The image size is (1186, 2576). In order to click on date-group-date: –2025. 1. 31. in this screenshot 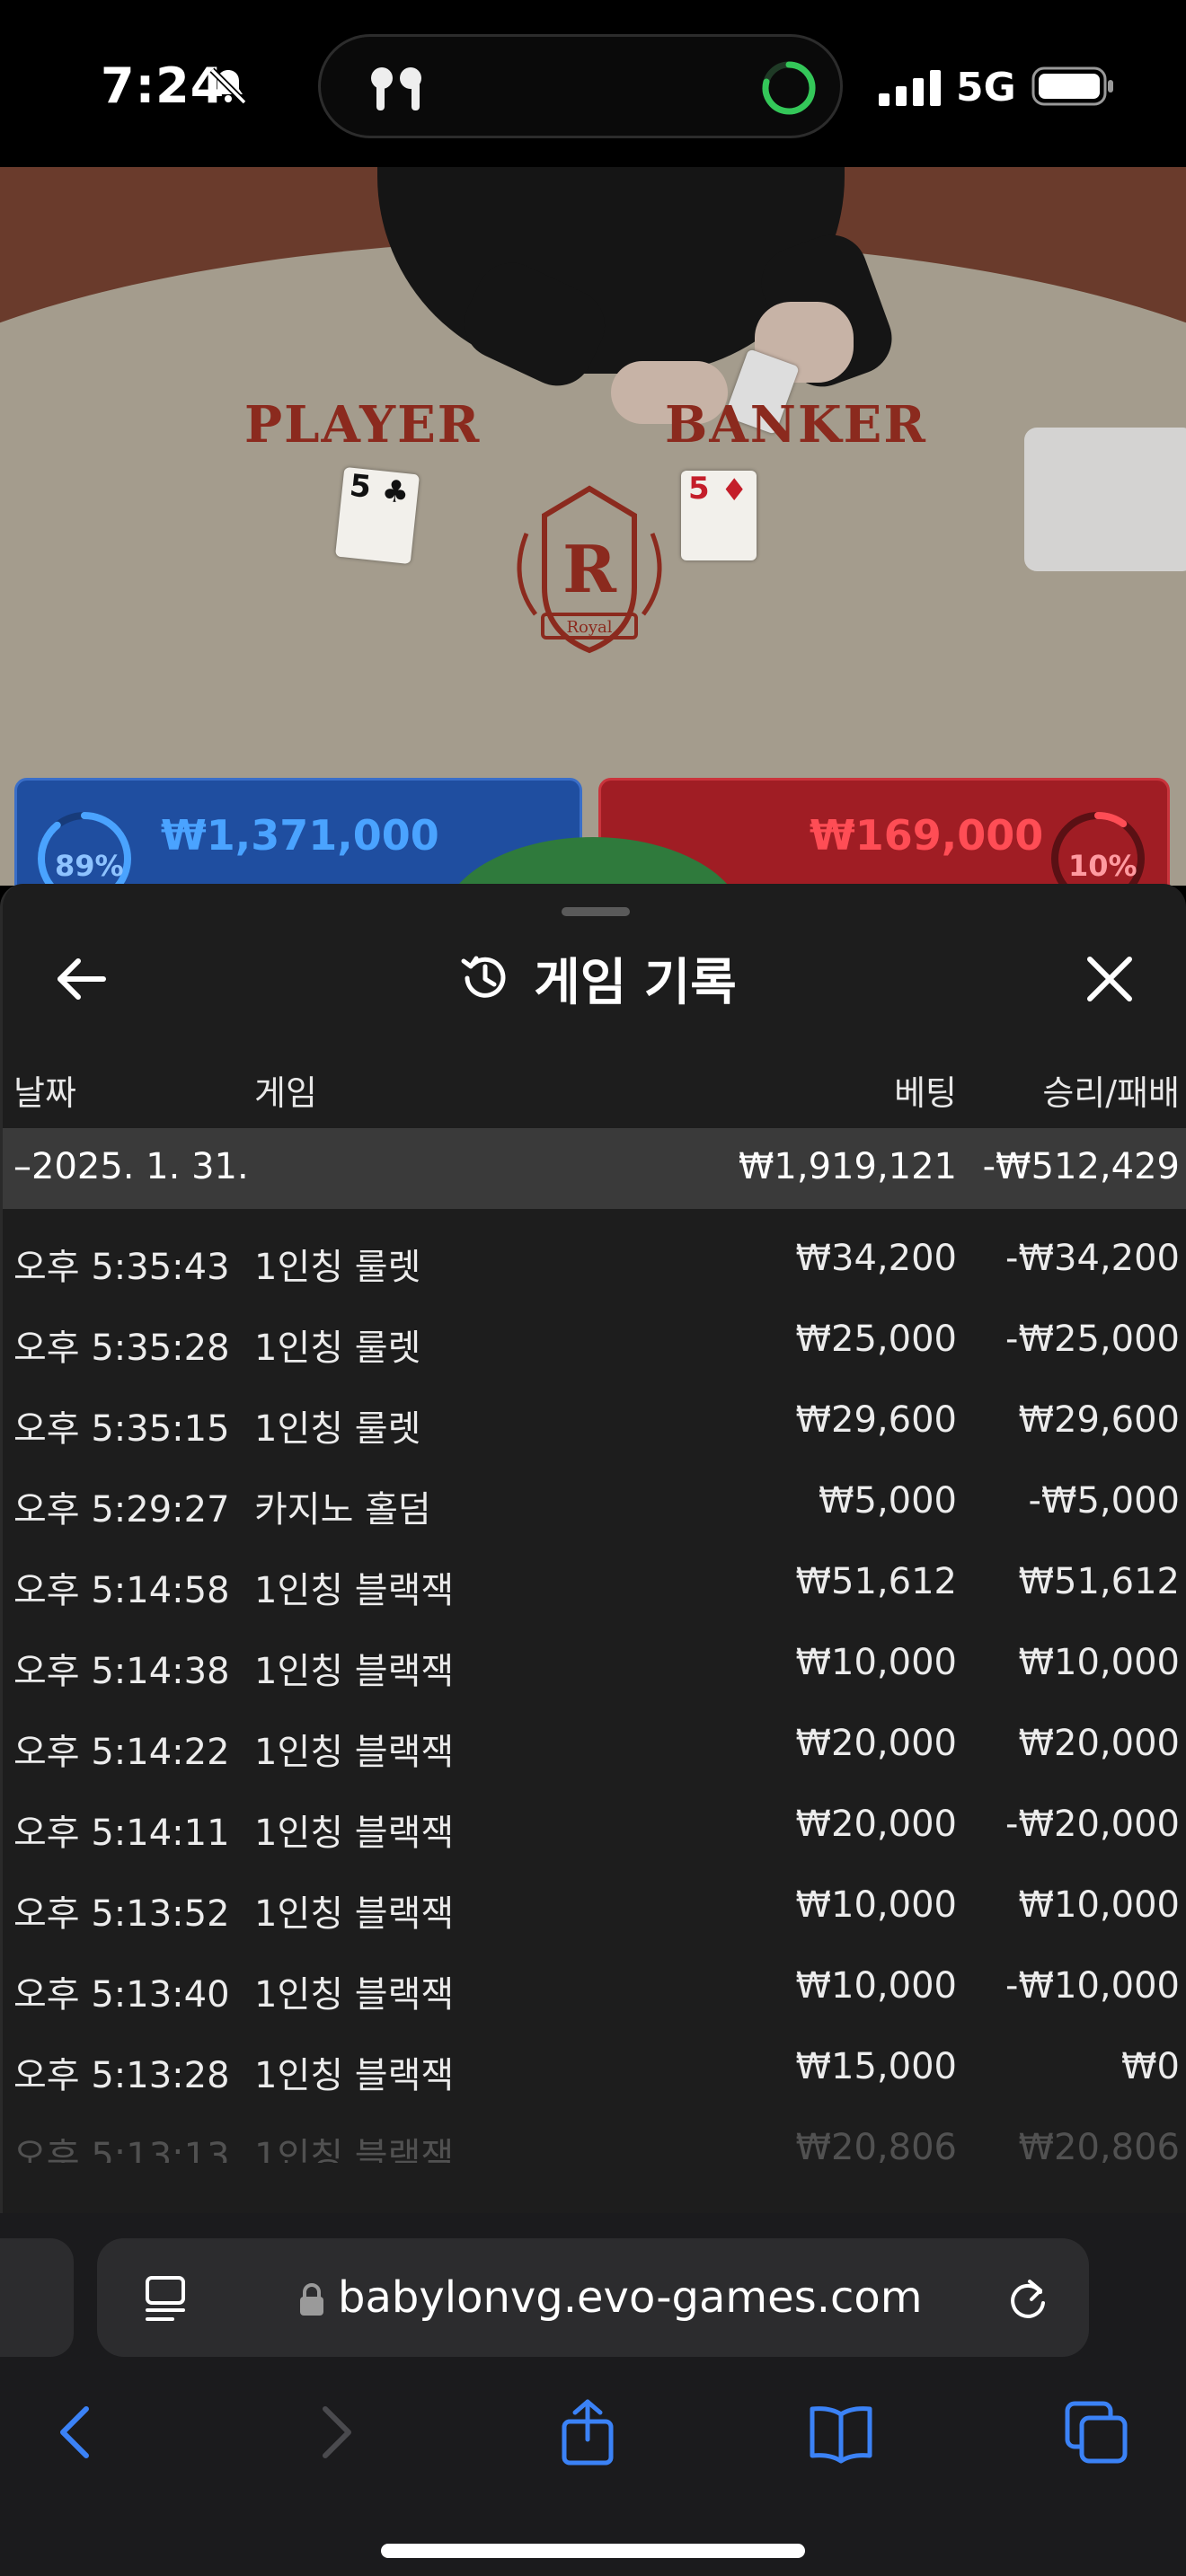, I will do `click(131, 1166)`.